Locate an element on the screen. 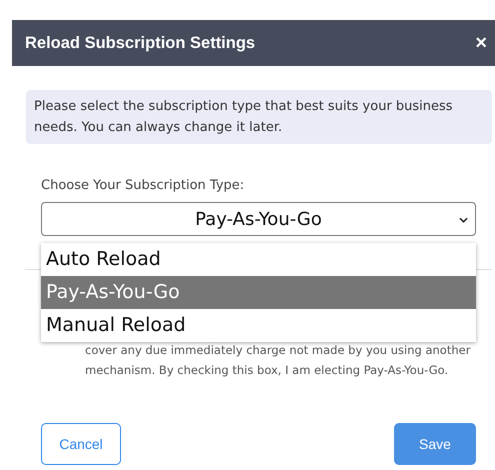 The width and height of the screenshot is (495, 470). info-message: Please select the subscription type that best suits your business needs. You can always change it later. is located at coordinates (259, 117).